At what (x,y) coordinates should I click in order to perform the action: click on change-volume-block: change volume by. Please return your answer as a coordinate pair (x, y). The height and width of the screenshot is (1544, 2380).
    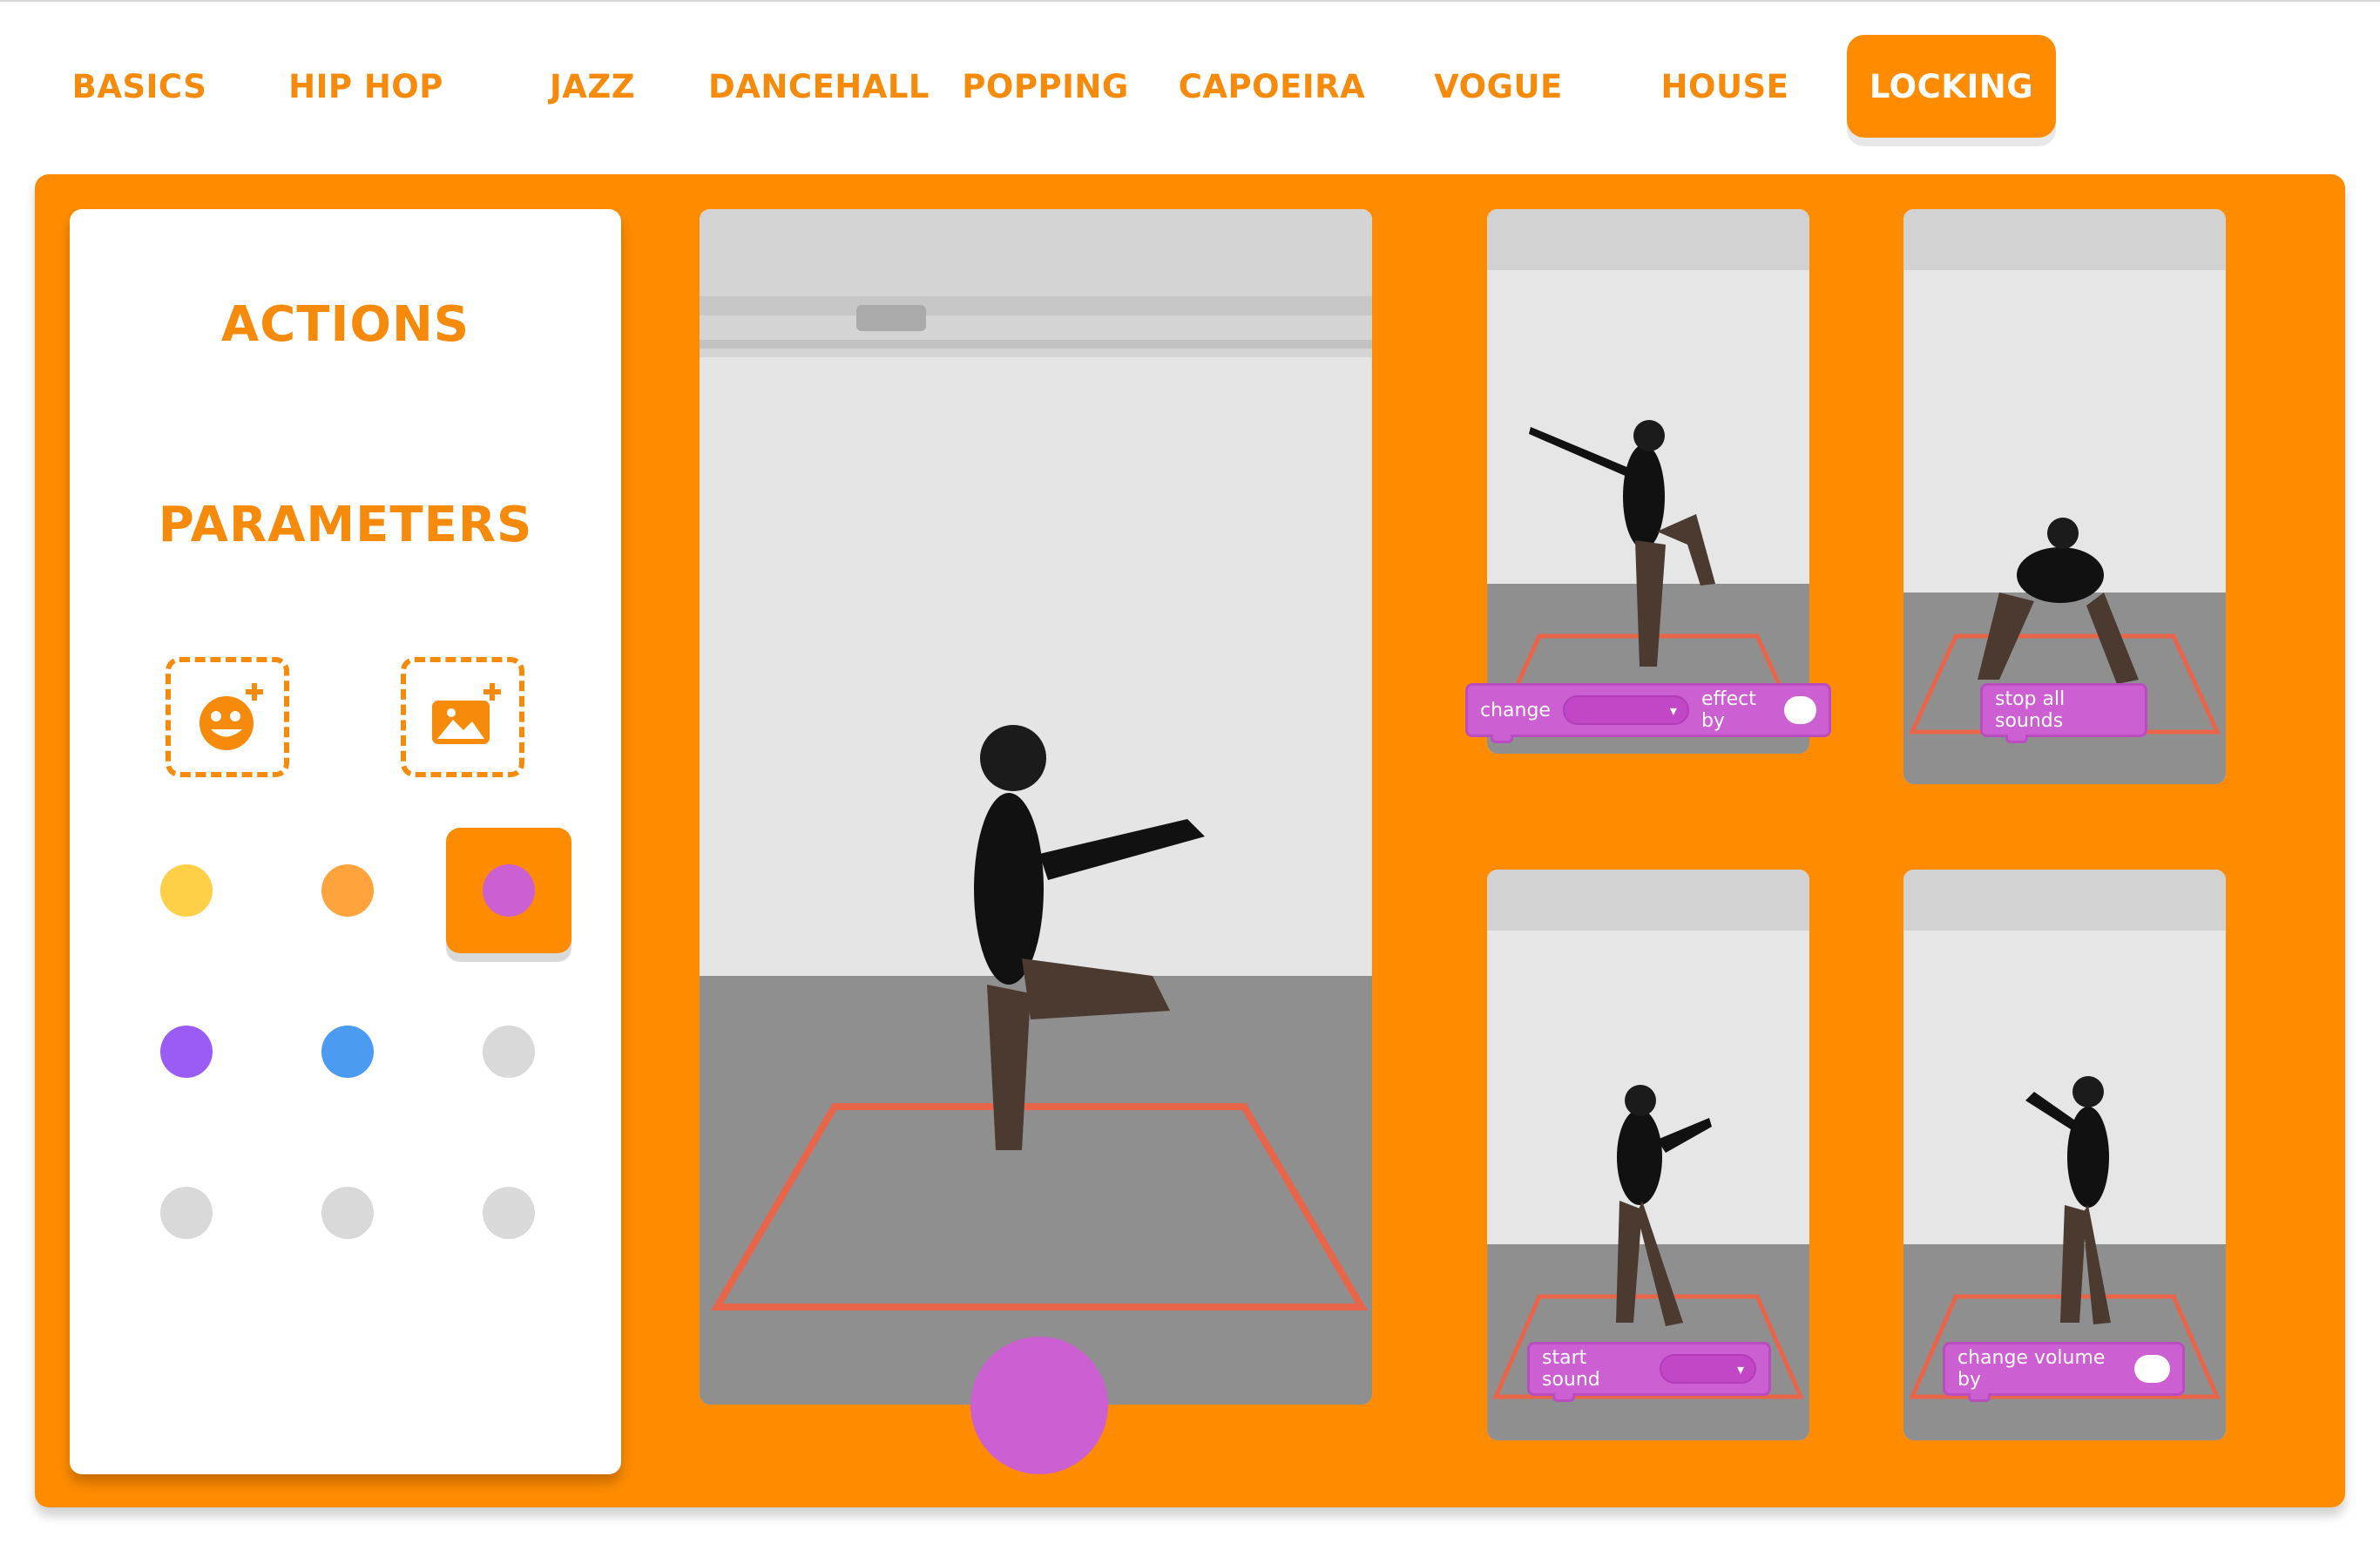
    Looking at the image, I should click on (2064, 1372).